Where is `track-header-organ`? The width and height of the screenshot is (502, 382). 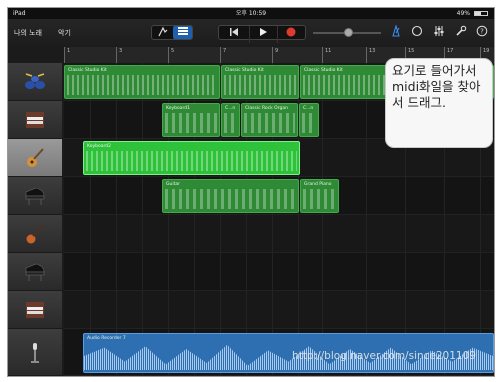
track-header-organ is located at coordinates (35, 120).